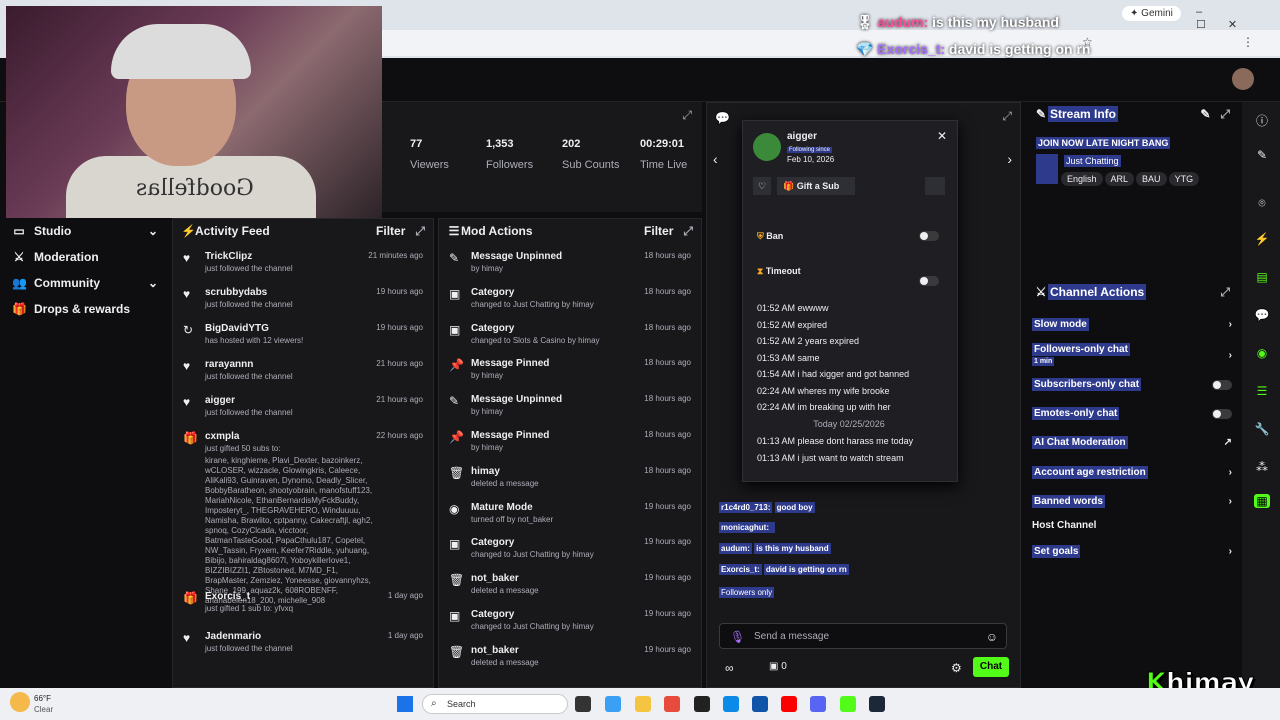 This screenshot has width=1280, height=720. I want to click on banned-words-item: Banned words ›, so click(1132, 501).